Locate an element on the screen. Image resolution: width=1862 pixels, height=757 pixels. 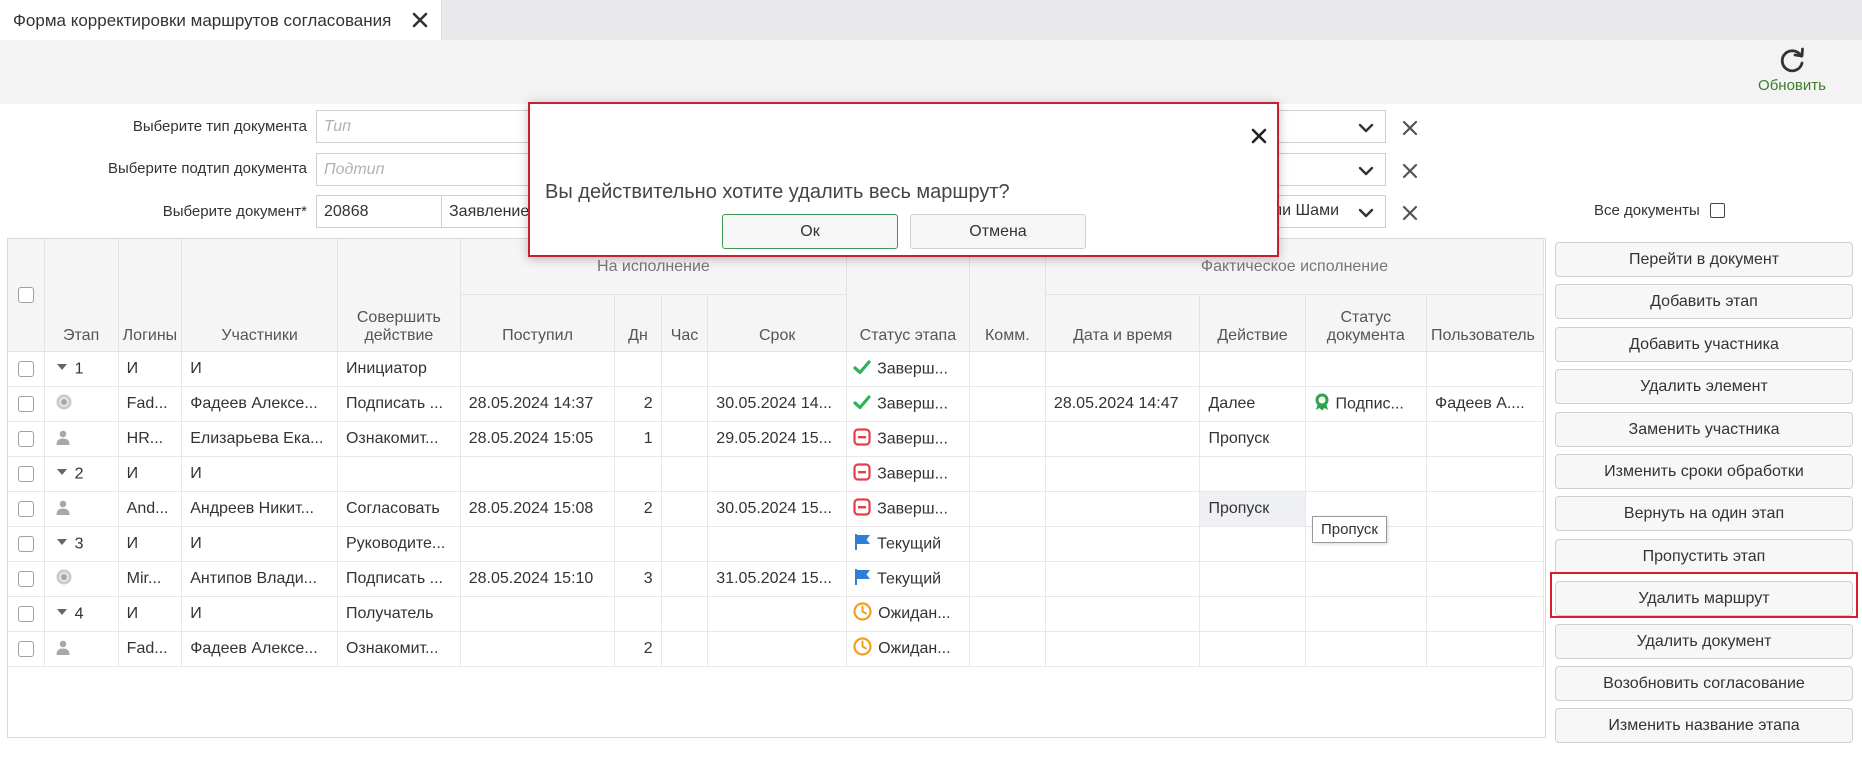
cell-status: Текущий is located at coordinates (908, 544).